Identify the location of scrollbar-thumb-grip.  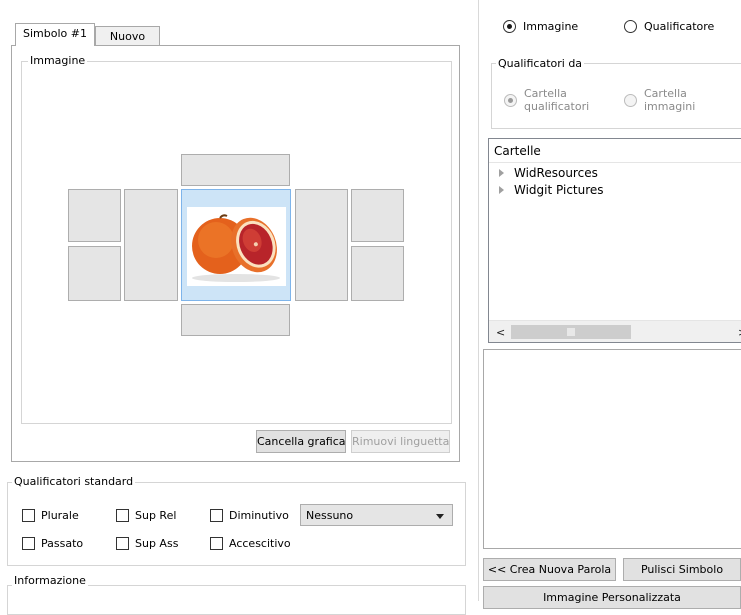
(571, 332).